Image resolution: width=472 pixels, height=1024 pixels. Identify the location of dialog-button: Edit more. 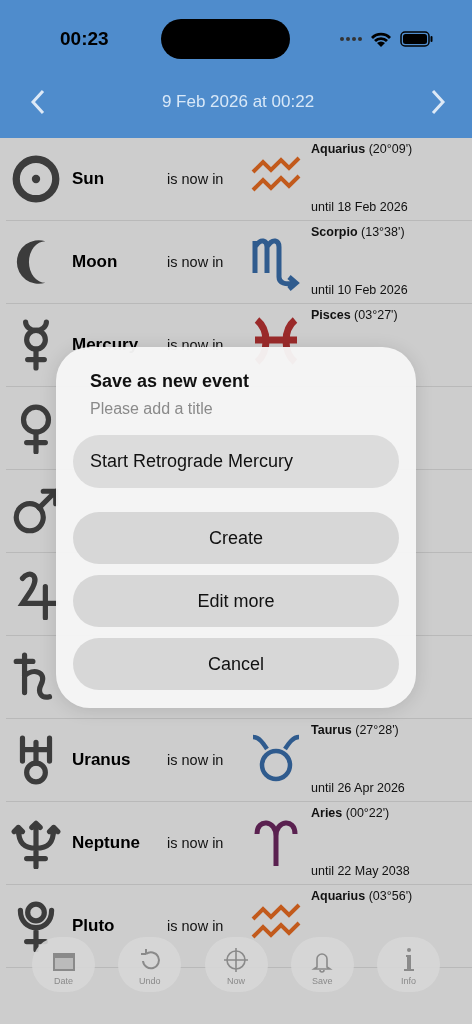
(236, 601).